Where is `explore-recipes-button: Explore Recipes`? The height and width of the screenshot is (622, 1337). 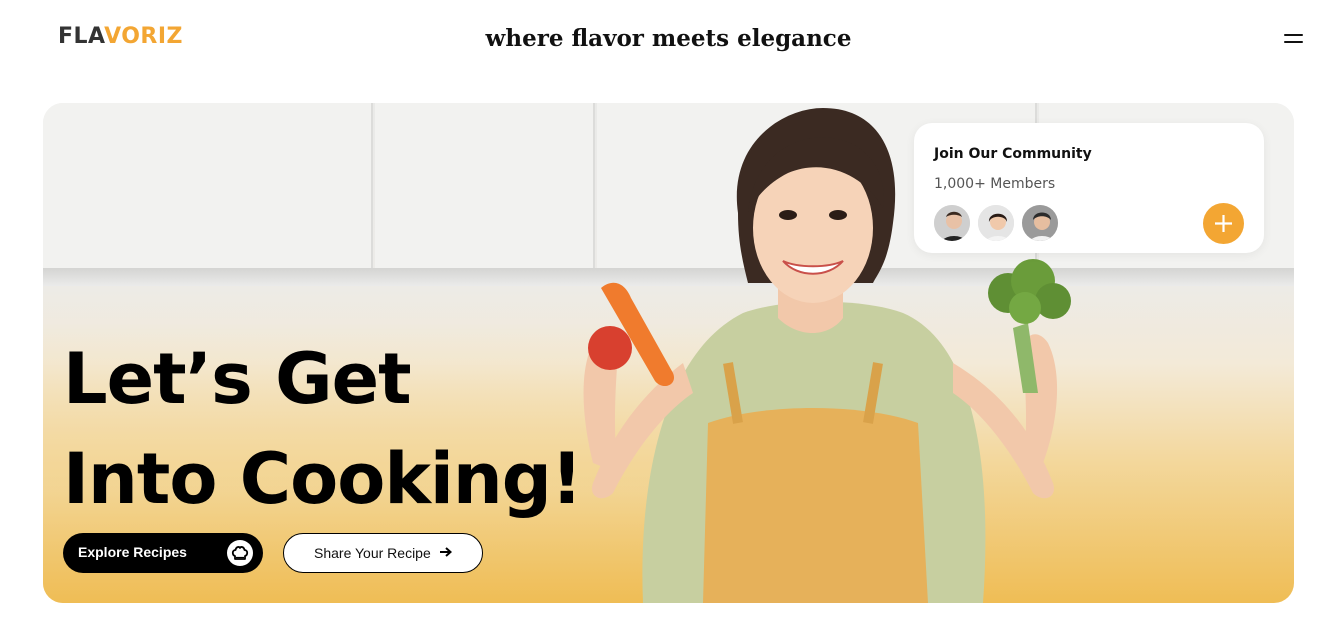
explore-recipes-button: Explore Recipes is located at coordinates (163, 553).